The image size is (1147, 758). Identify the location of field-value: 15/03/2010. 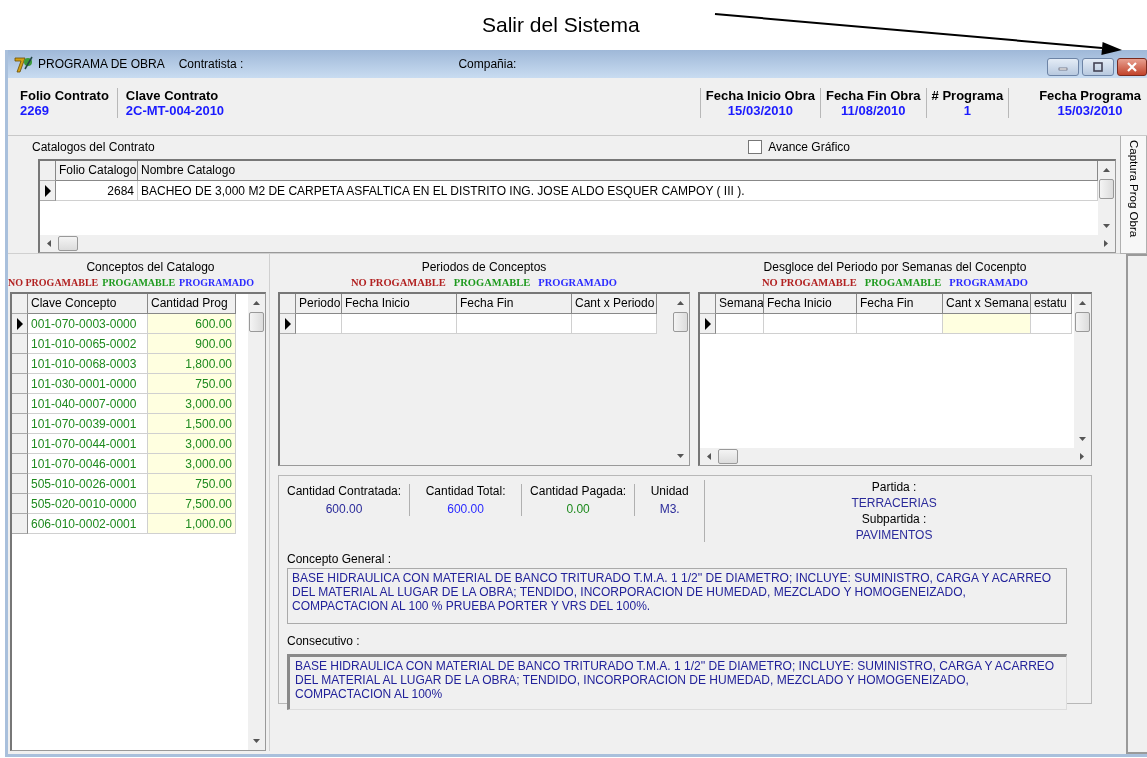
(760, 110).